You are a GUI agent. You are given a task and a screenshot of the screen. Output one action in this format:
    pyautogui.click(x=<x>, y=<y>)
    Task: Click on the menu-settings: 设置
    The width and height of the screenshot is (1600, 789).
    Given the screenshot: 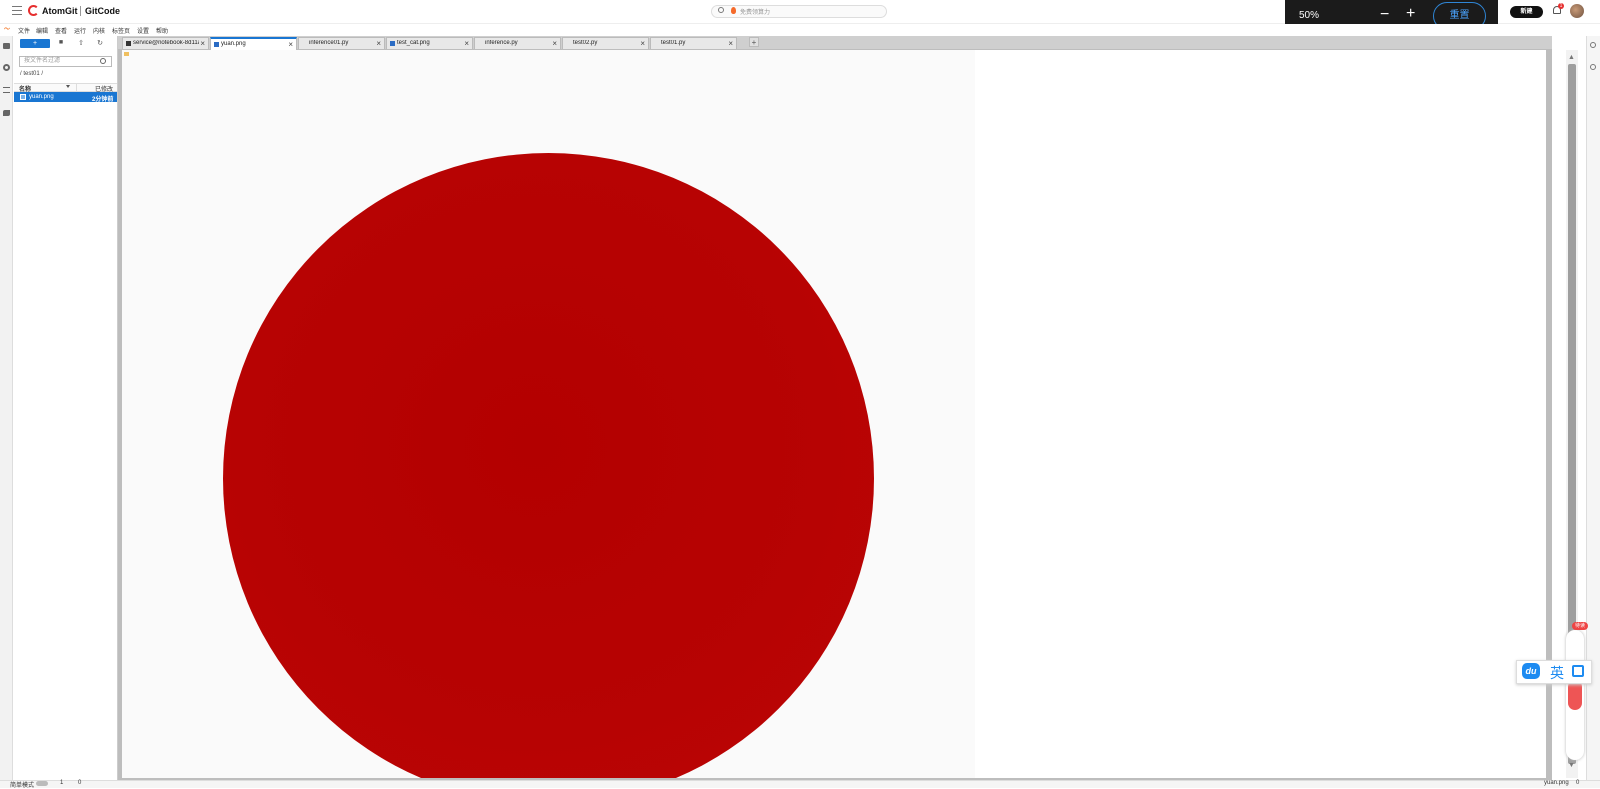 What is the action you would take?
    pyautogui.click(x=143, y=30)
    